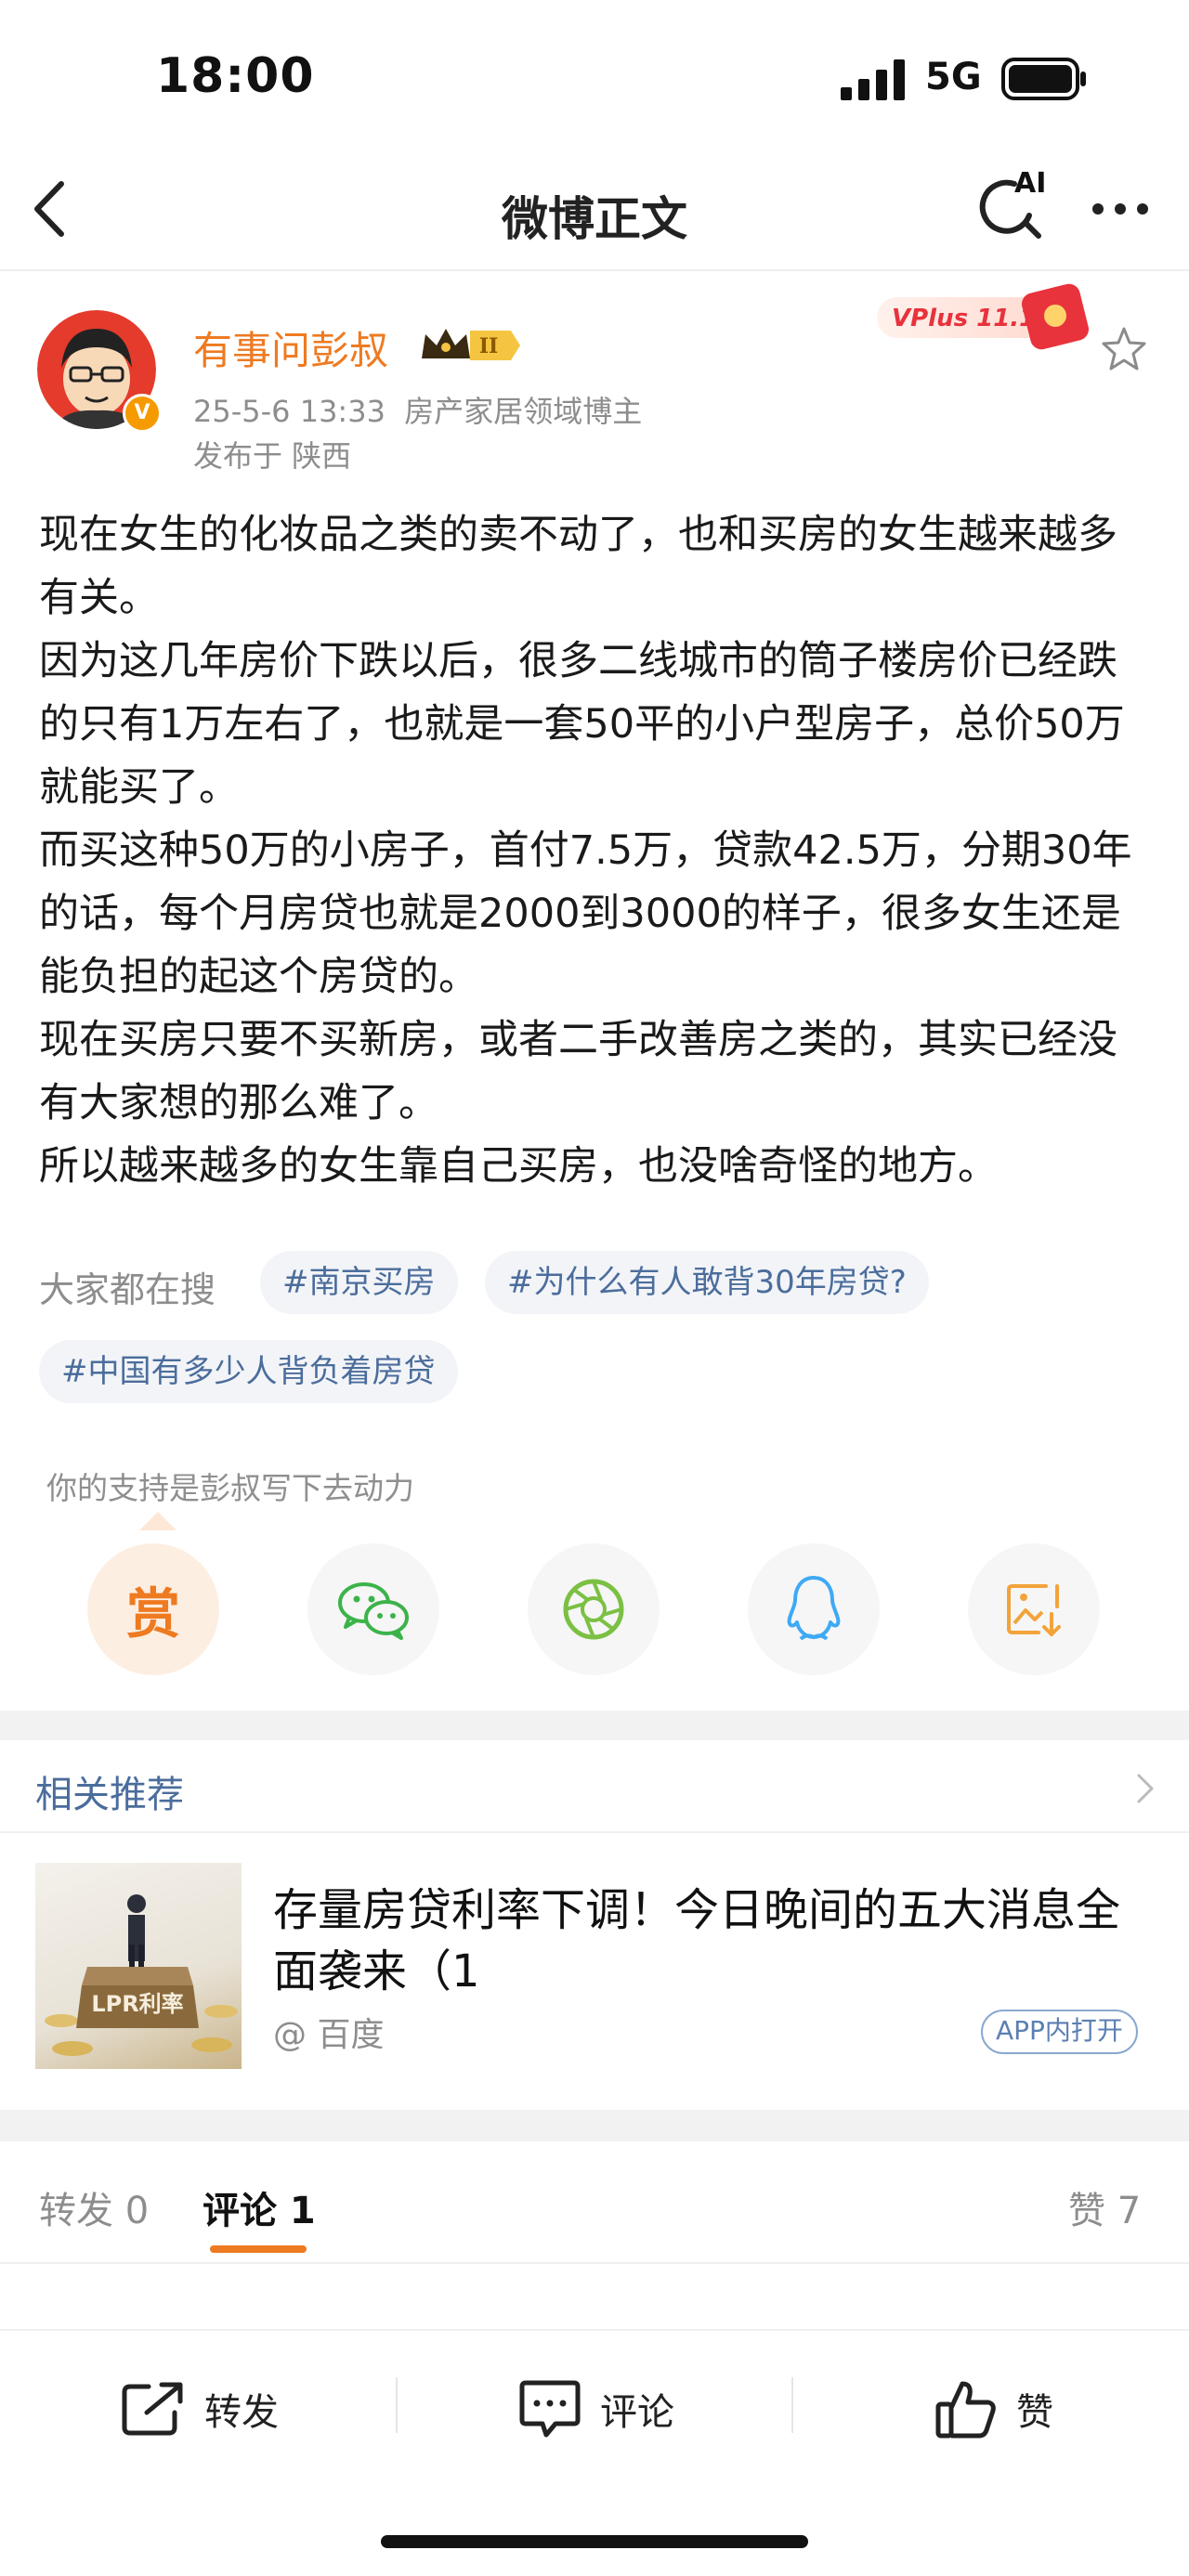  Describe the element at coordinates (594, 2263) in the screenshot. I see `tab-divider` at that location.